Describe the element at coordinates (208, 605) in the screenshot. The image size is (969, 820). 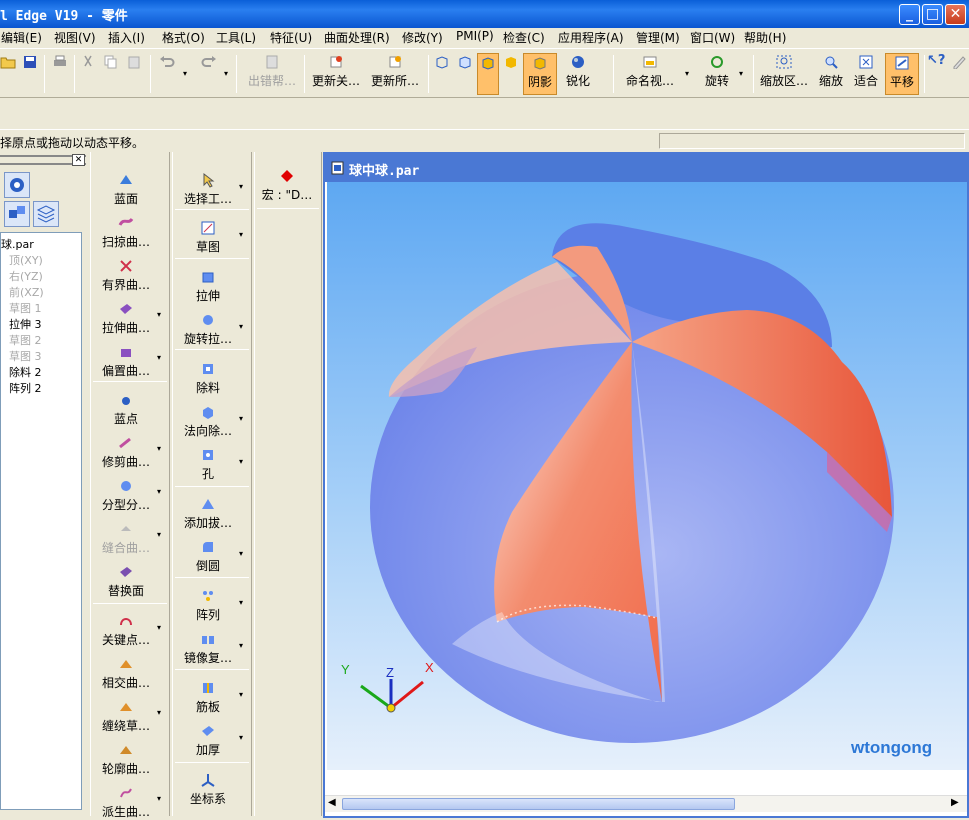
I see `pattern-button: 阵列` at that location.